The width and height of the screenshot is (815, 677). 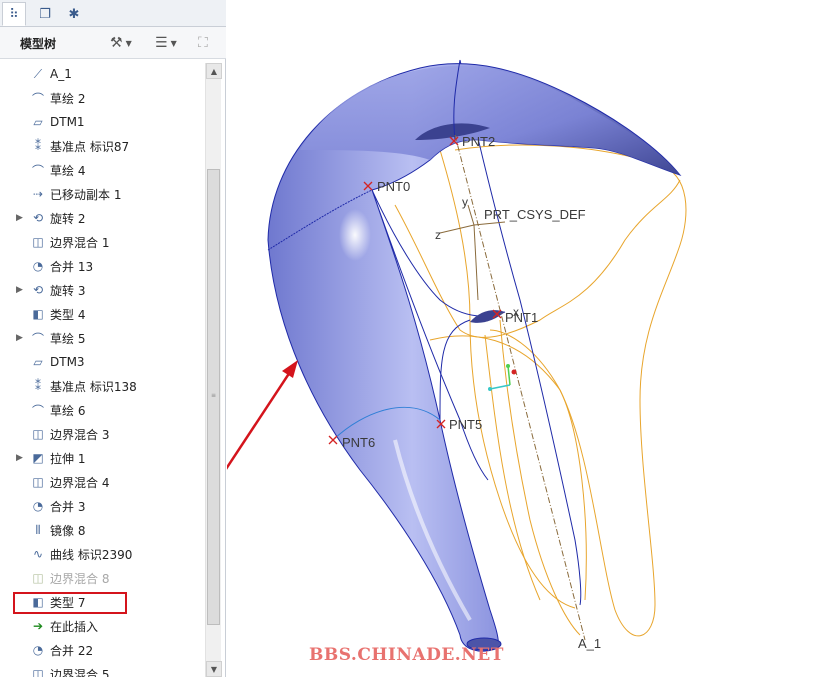 I want to click on tree-item-label: 基准点 标识138, so click(x=93, y=386).